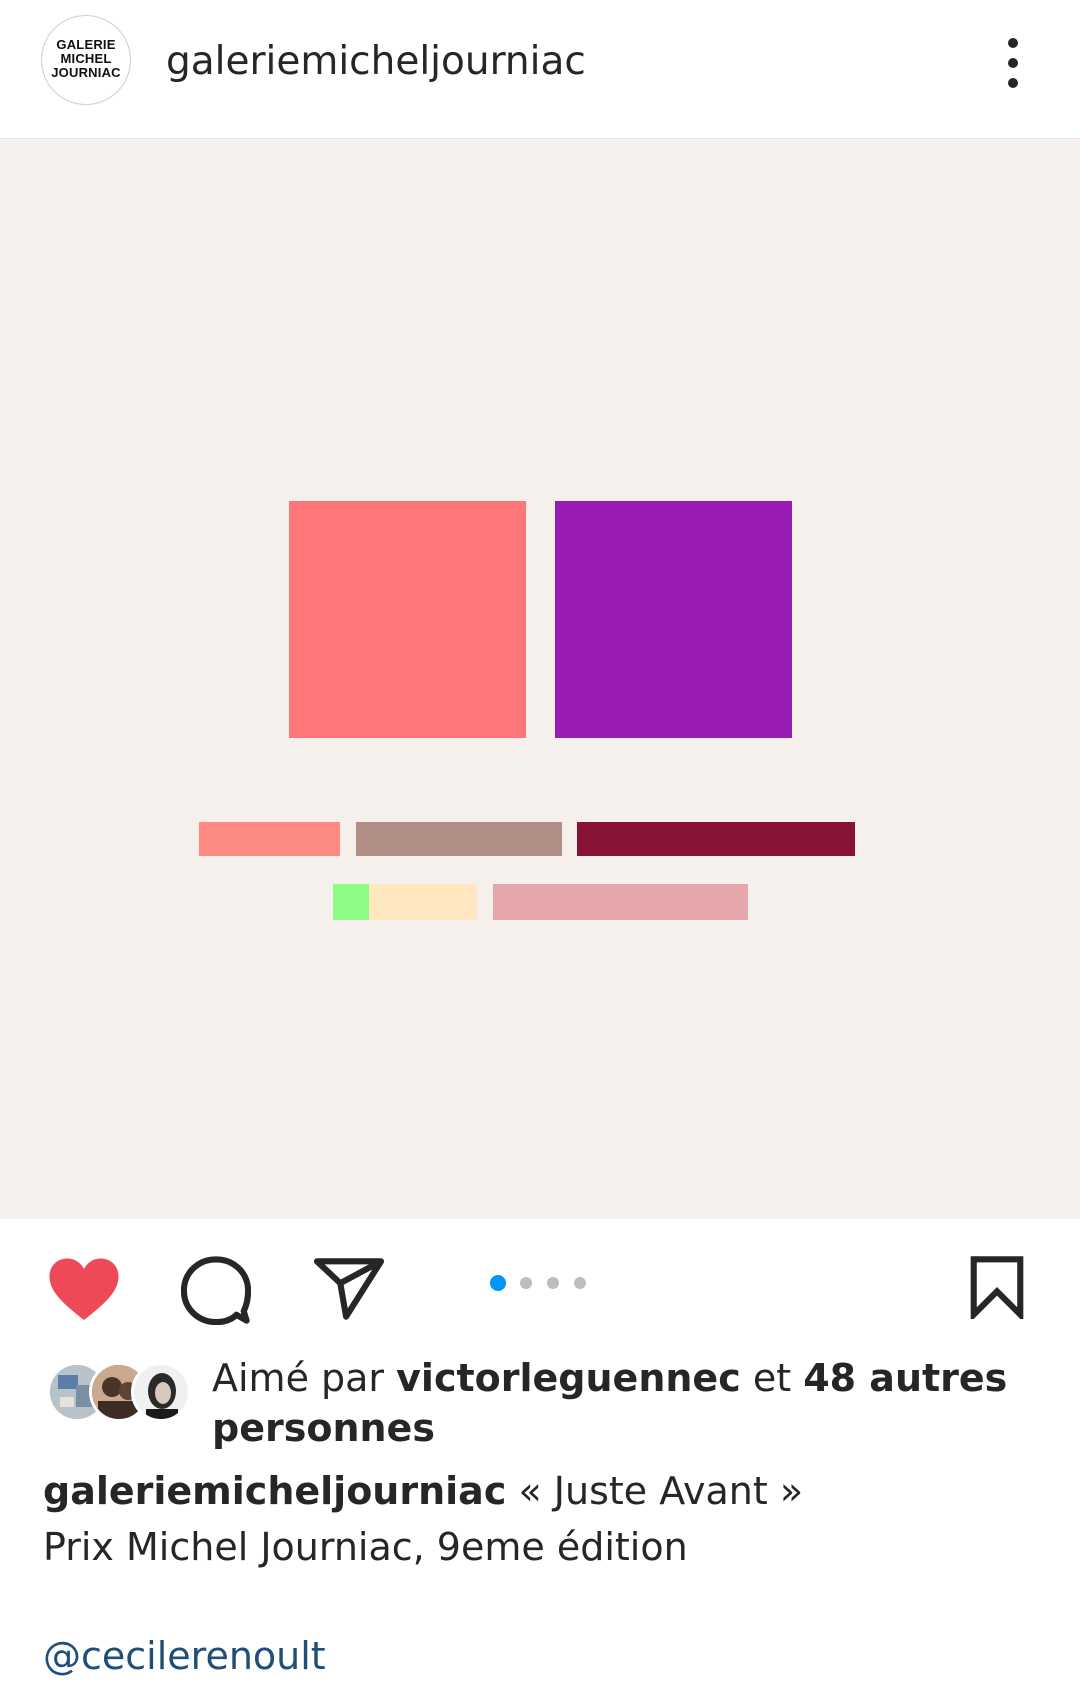 The height and width of the screenshot is (1705, 1080). What do you see at coordinates (298, 1378) in the screenshot?
I see `likes-prefix: Aimé par` at bounding box center [298, 1378].